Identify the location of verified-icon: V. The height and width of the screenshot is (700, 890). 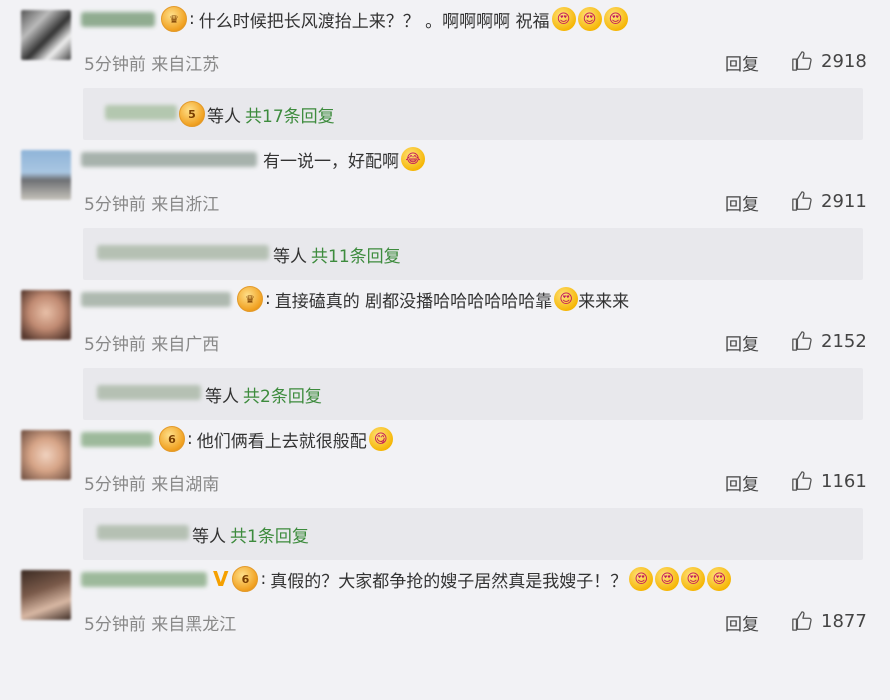
(221, 579).